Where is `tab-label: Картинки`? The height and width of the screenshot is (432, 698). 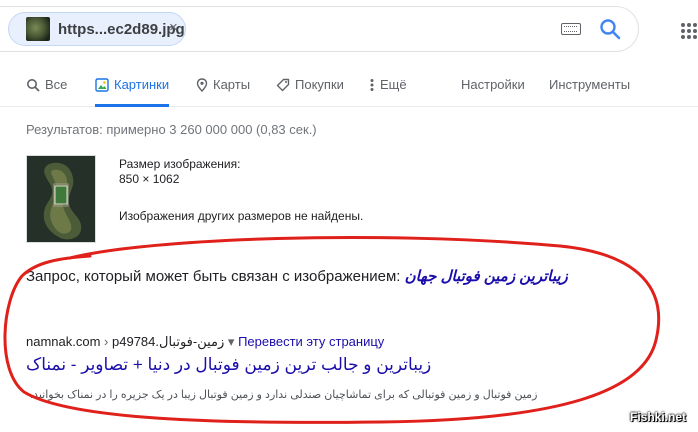 tab-label: Картинки is located at coordinates (142, 84).